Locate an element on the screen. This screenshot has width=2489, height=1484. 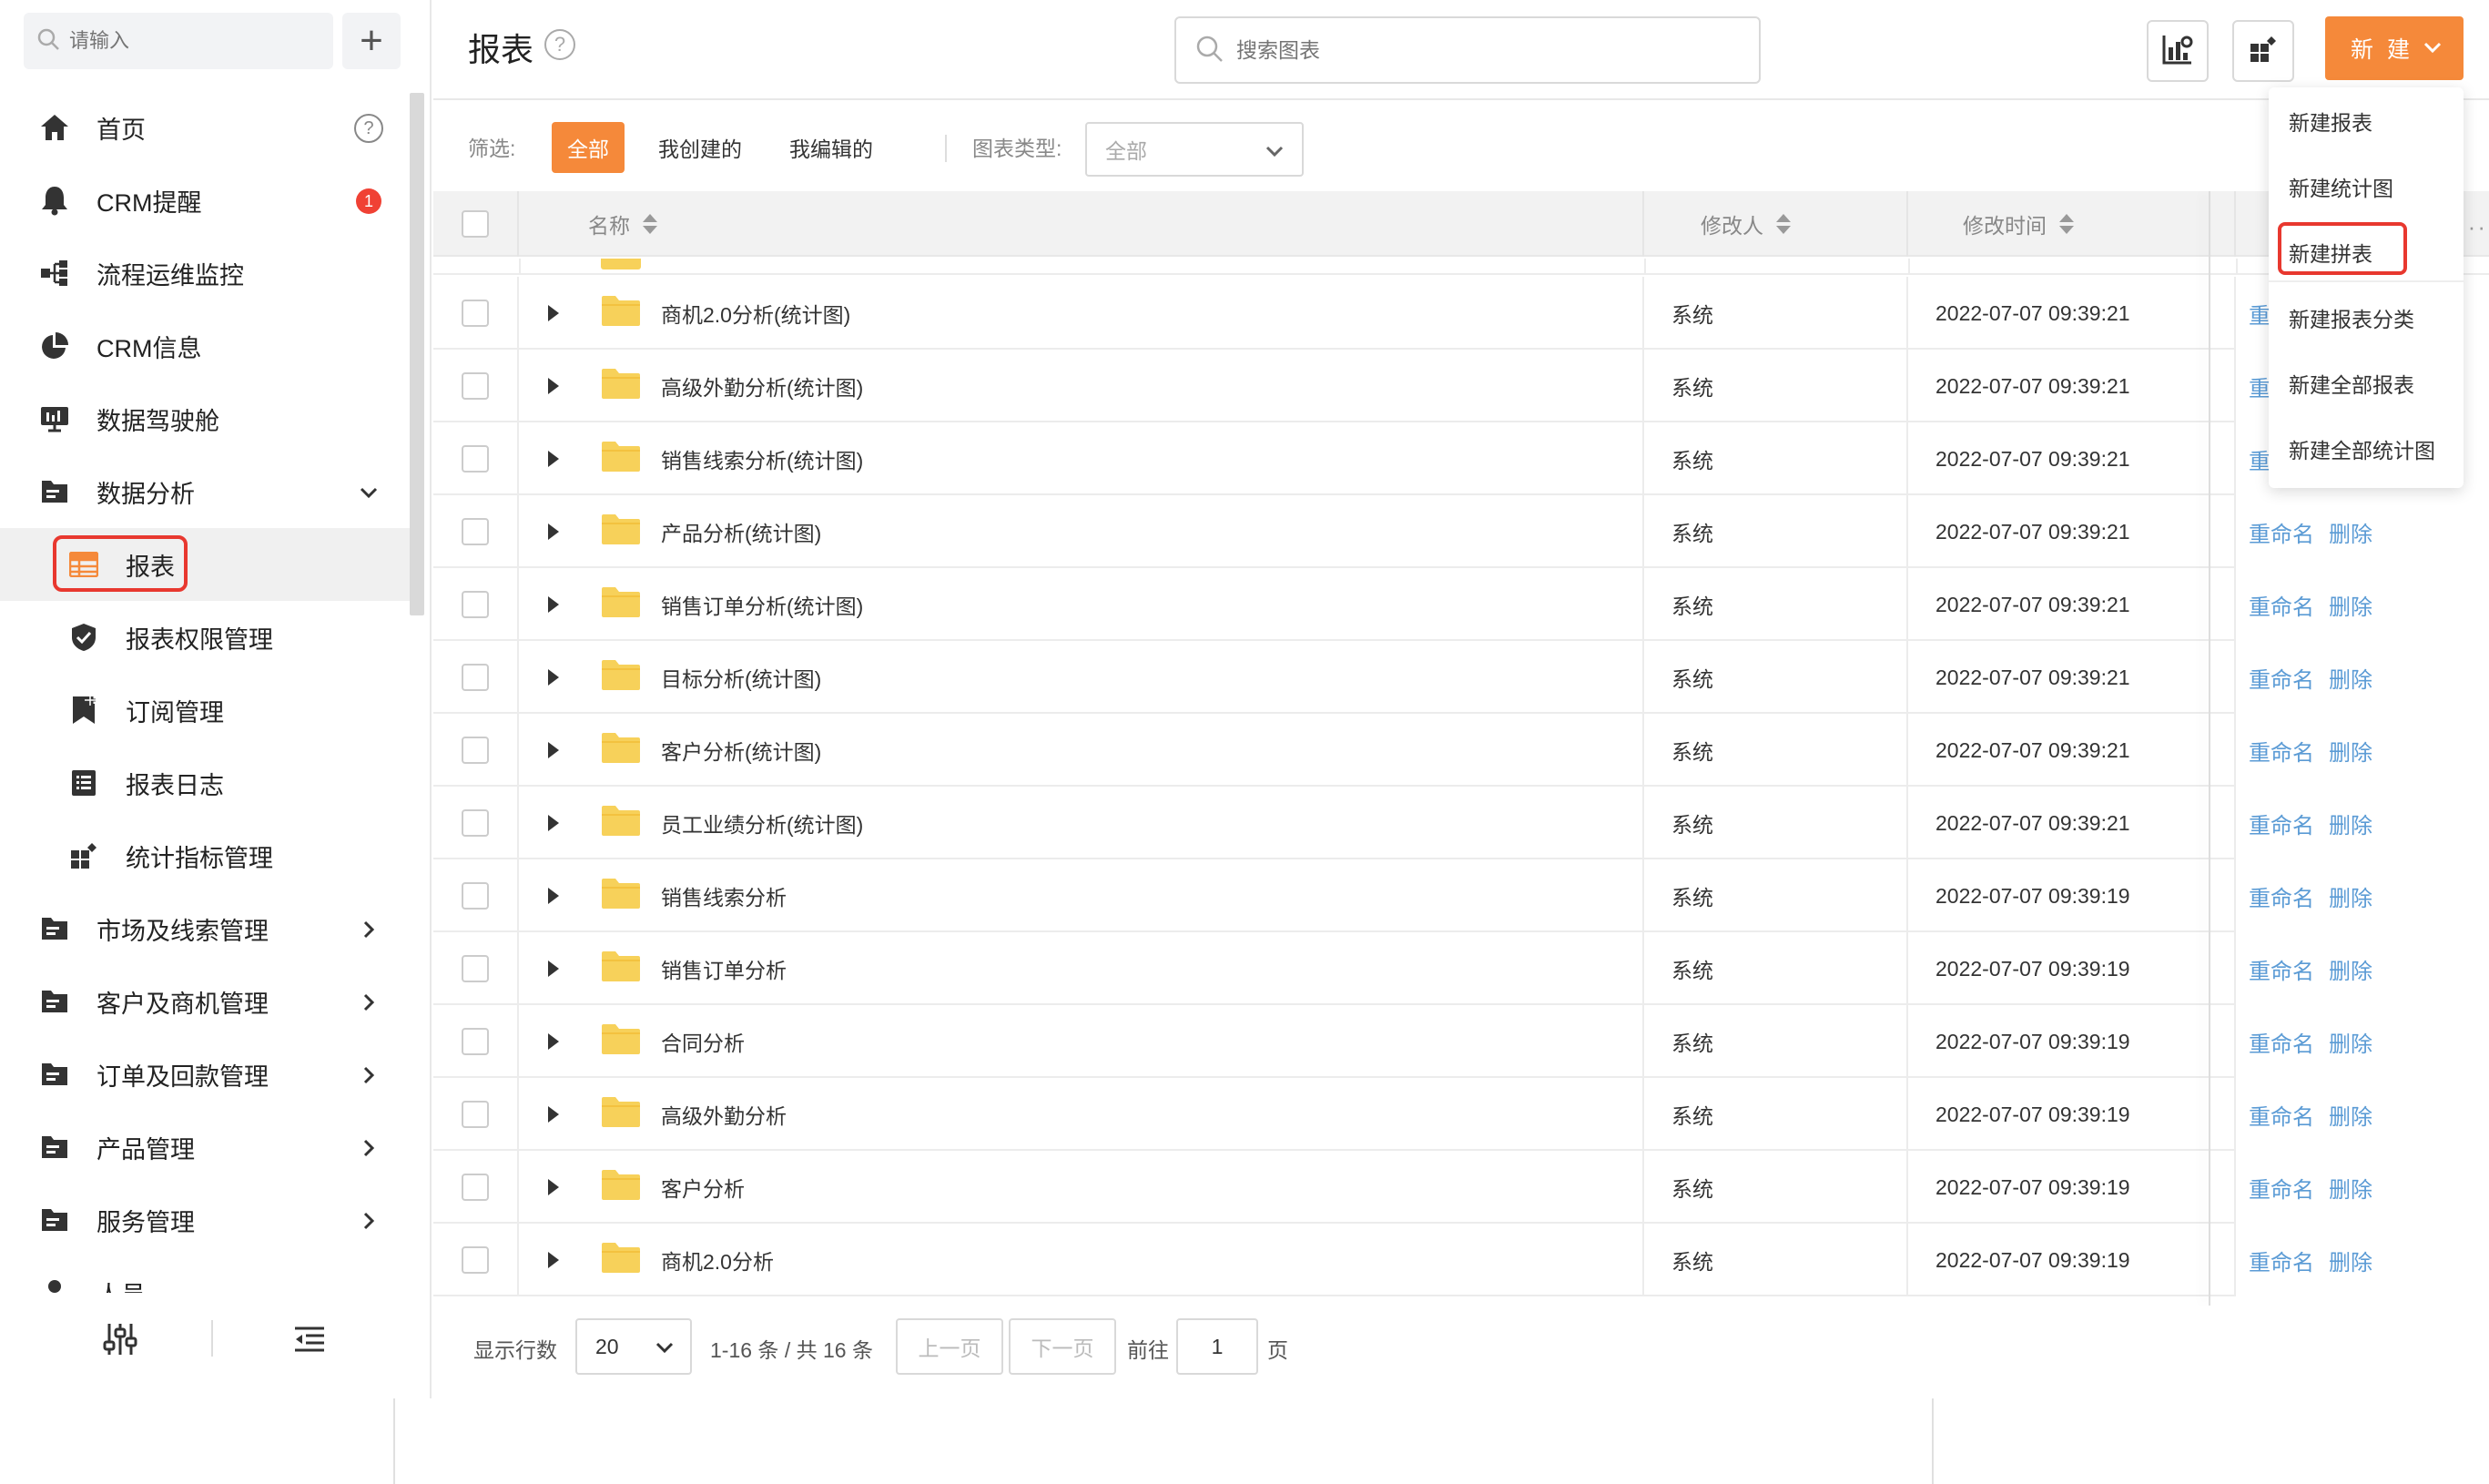
settings-sliders-icon is located at coordinates (120, 1341).